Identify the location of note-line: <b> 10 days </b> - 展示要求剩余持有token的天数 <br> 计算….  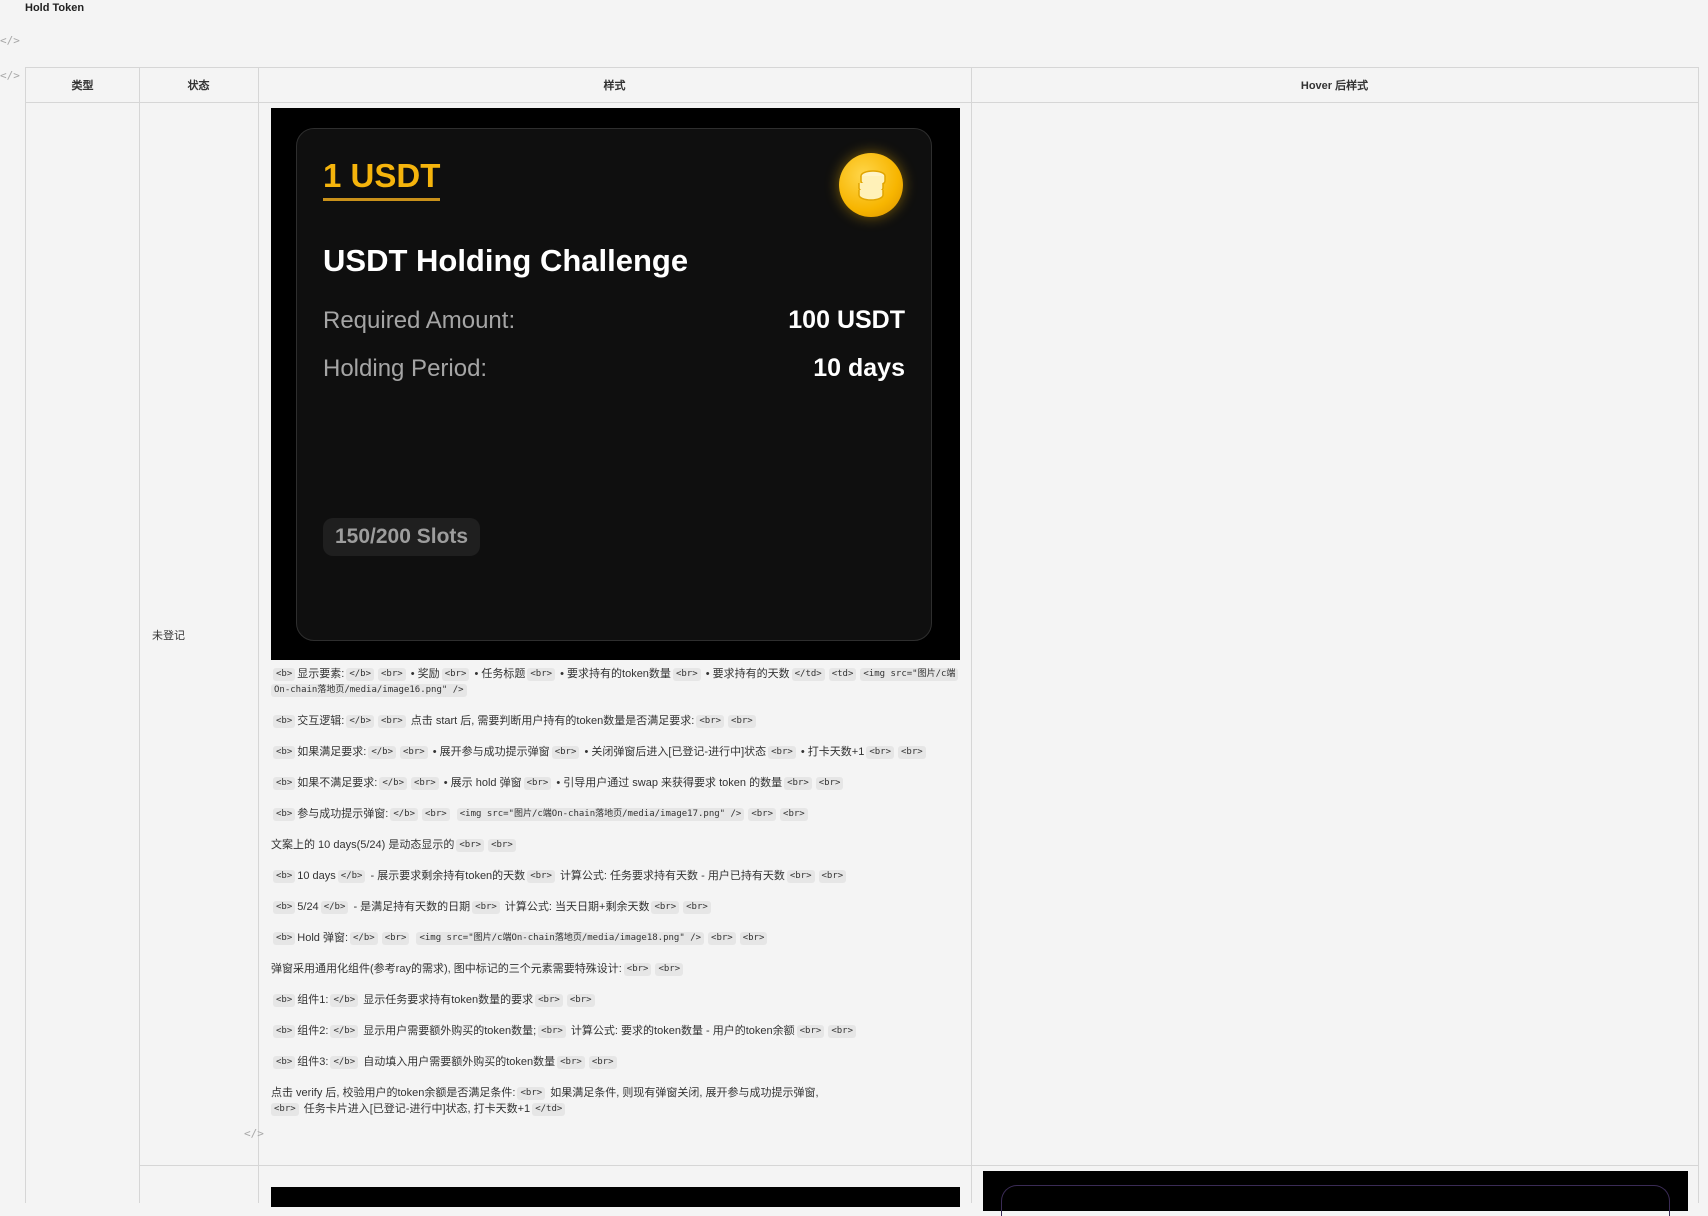
(621, 876).